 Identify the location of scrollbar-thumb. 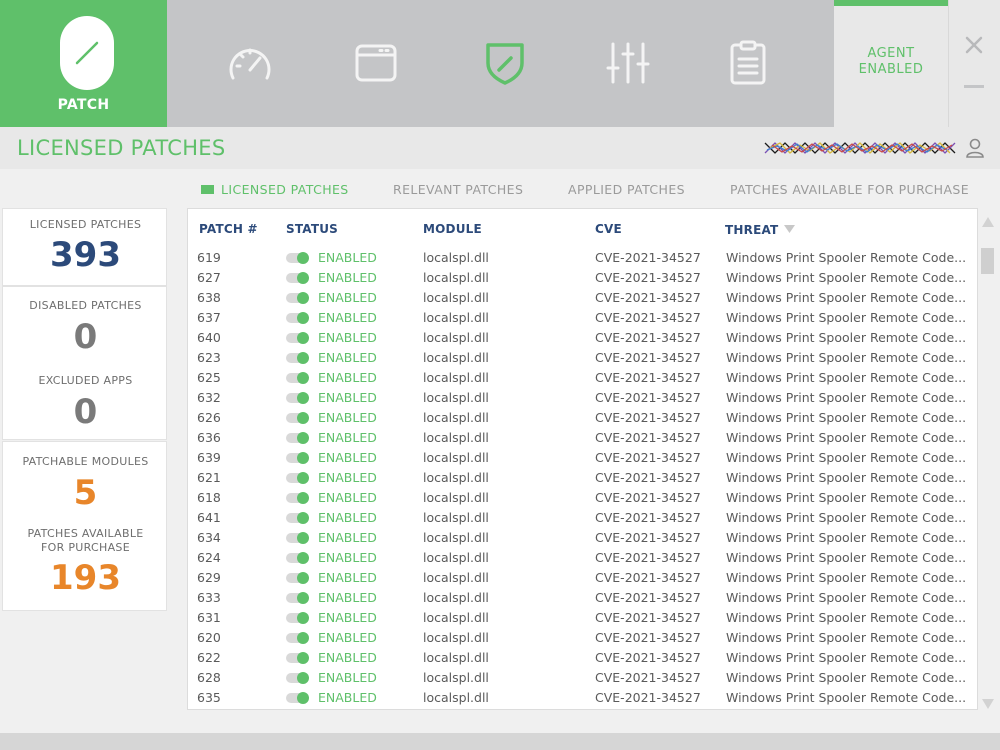
(987, 261).